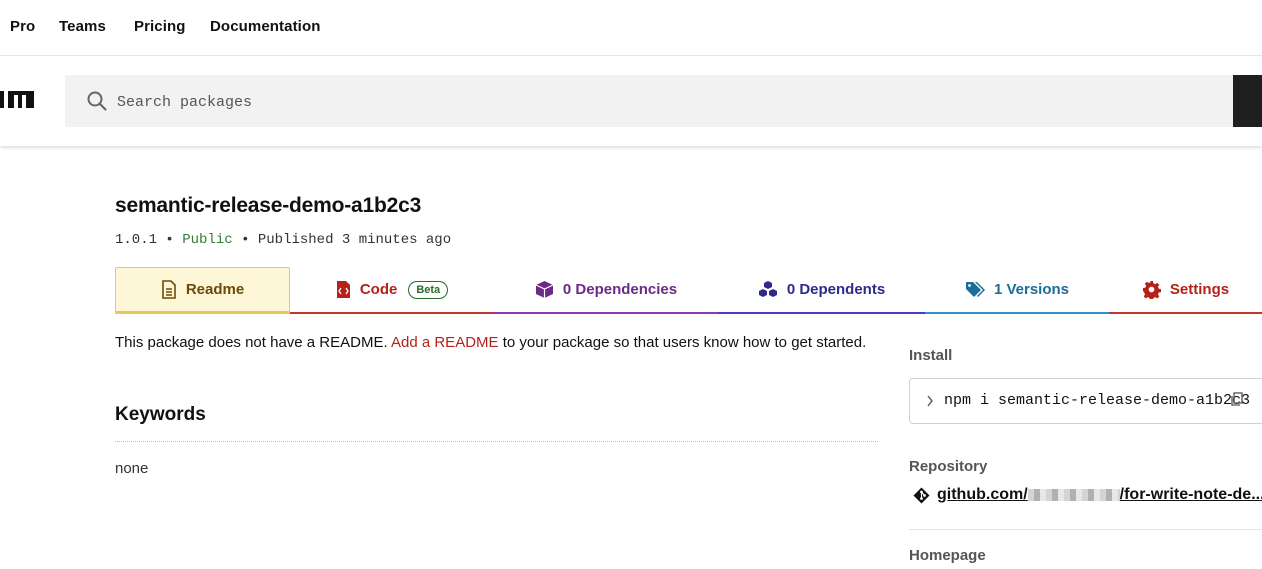 Image resolution: width=1262 pixels, height=569 pixels. I want to click on search-button, so click(1247, 101).